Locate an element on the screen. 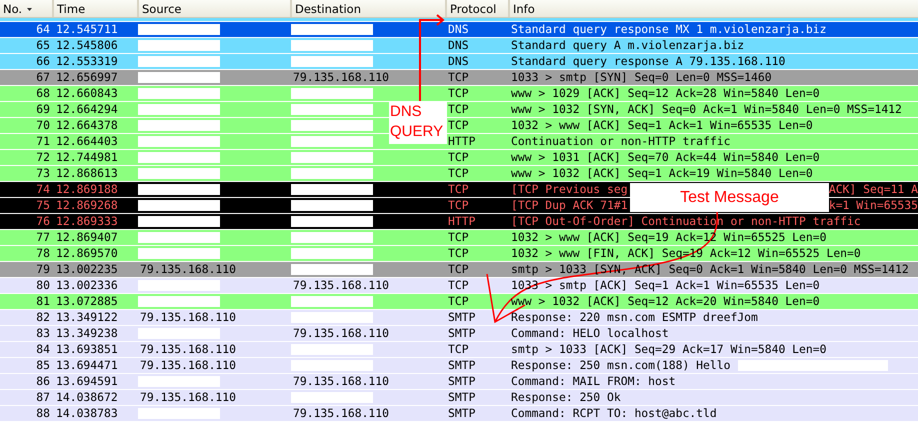  packet-number: 72 is located at coordinates (43, 157).